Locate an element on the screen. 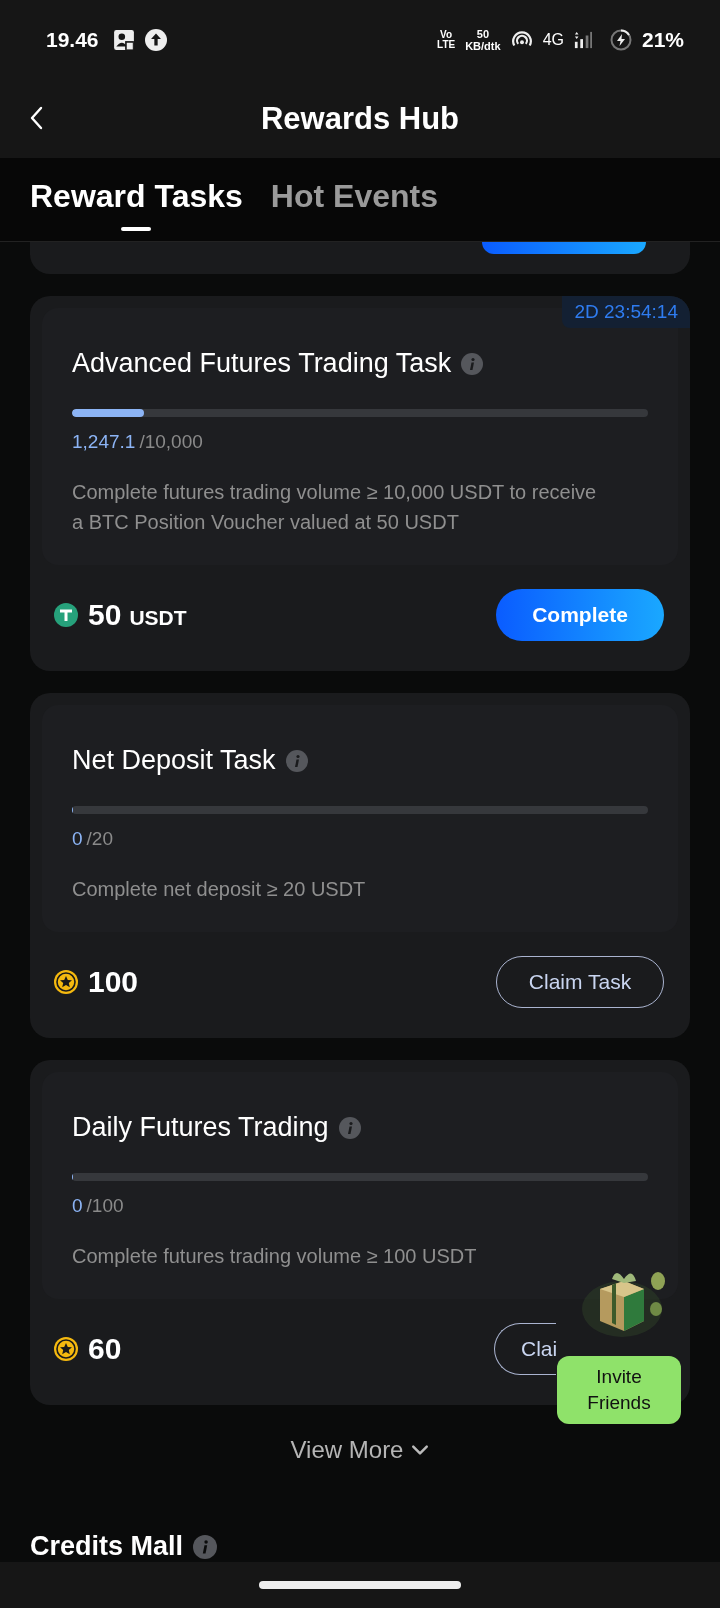  upload-icon is located at coordinates (155, 40).